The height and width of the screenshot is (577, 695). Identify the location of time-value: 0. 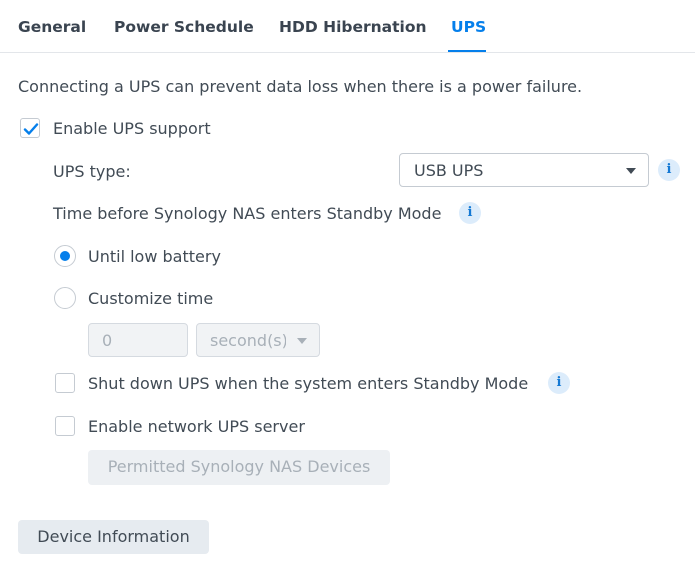
(107, 340).